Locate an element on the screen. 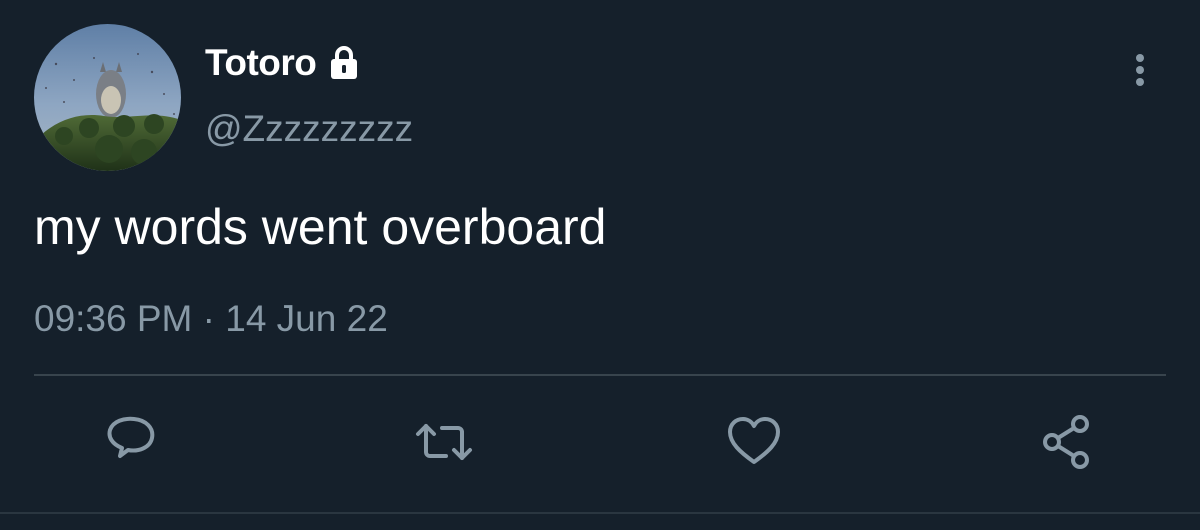 The image size is (1200, 530). reply-button is located at coordinates (132, 442).